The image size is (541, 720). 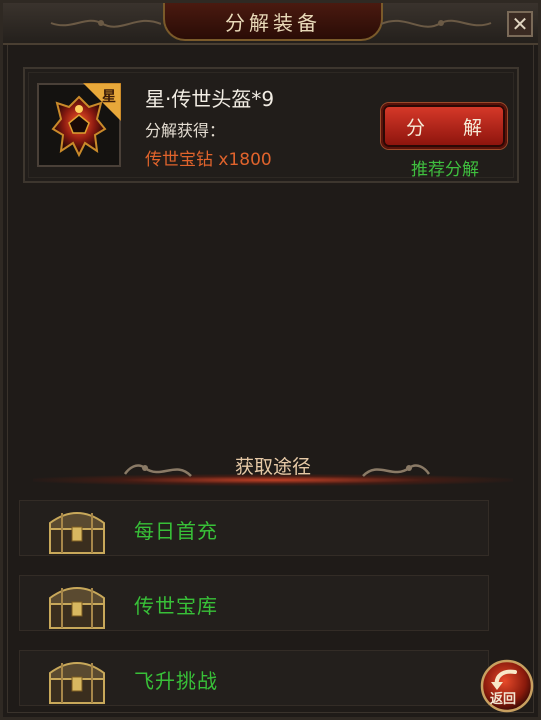 I want to click on title-bar: 分解装备 ✕, so click(x=270, y=24).